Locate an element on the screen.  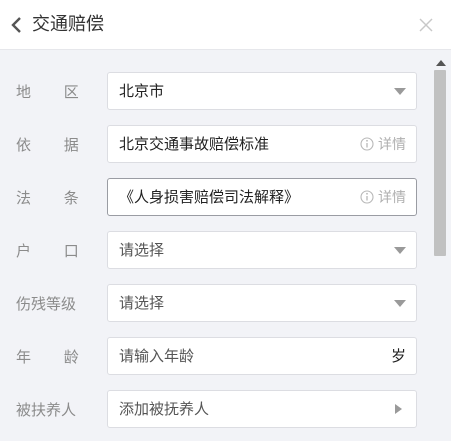
disability-select: 请选择 is located at coordinates (262, 303).